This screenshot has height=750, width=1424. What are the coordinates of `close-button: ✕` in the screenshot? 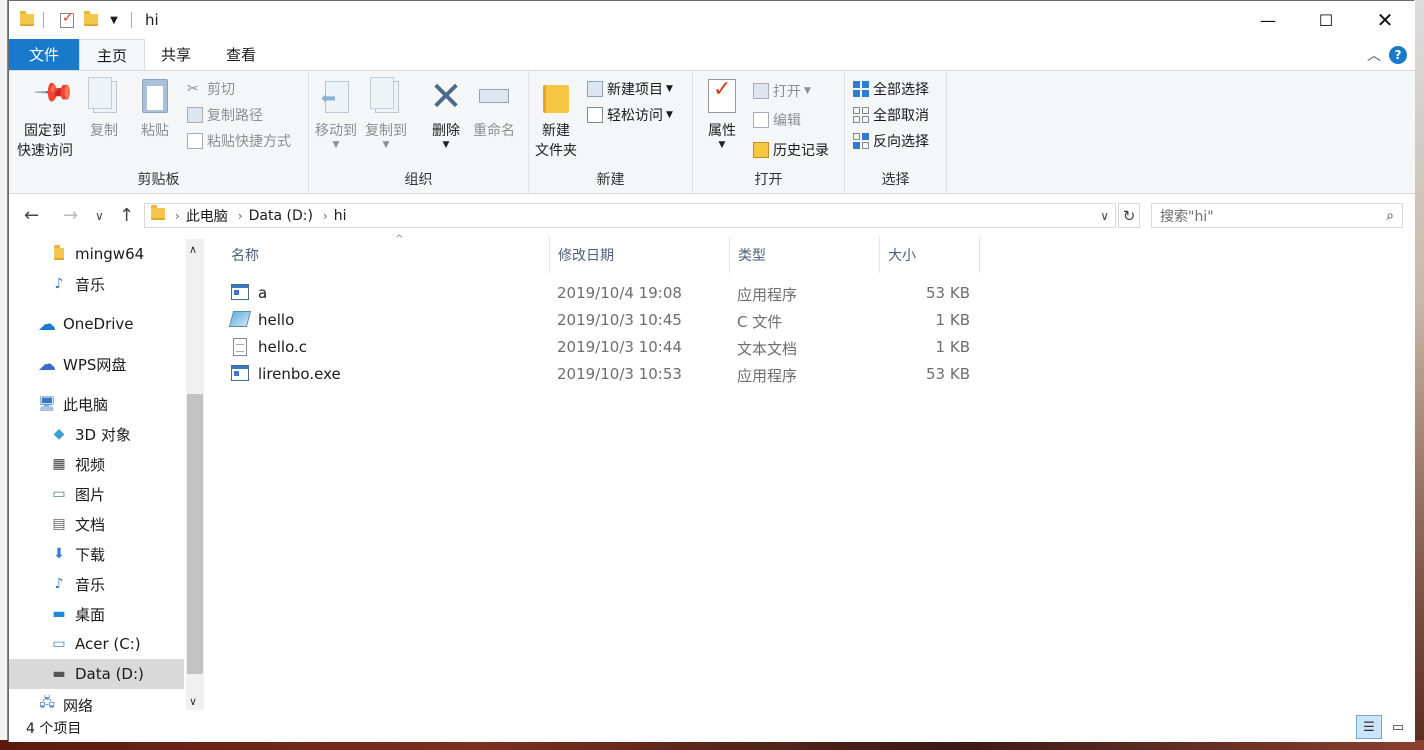 It's located at (1385, 20).